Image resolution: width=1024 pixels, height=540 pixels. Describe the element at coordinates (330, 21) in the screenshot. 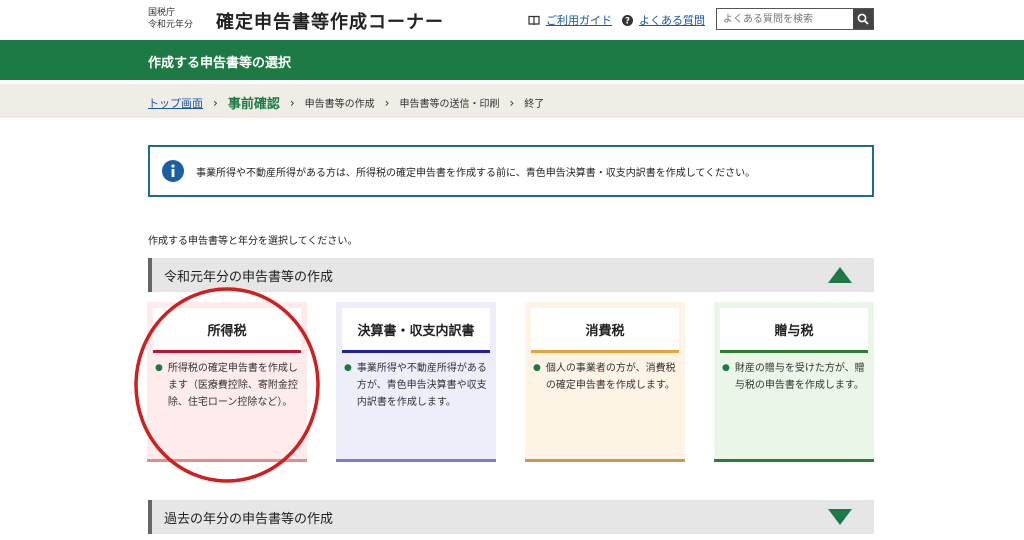

I see `site-title: 確定申告書等作成コーナー` at that location.